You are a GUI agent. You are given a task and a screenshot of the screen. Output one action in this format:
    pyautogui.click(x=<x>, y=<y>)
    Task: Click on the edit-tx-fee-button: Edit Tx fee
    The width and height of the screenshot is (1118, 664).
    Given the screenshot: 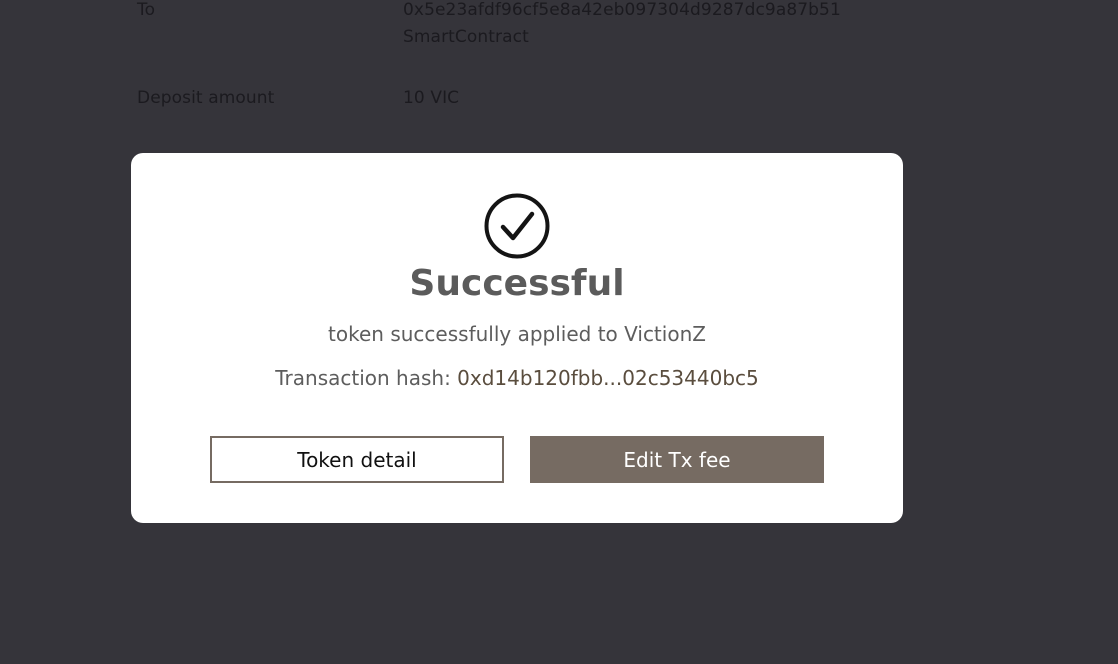 What is the action you would take?
    pyautogui.click(x=677, y=459)
    